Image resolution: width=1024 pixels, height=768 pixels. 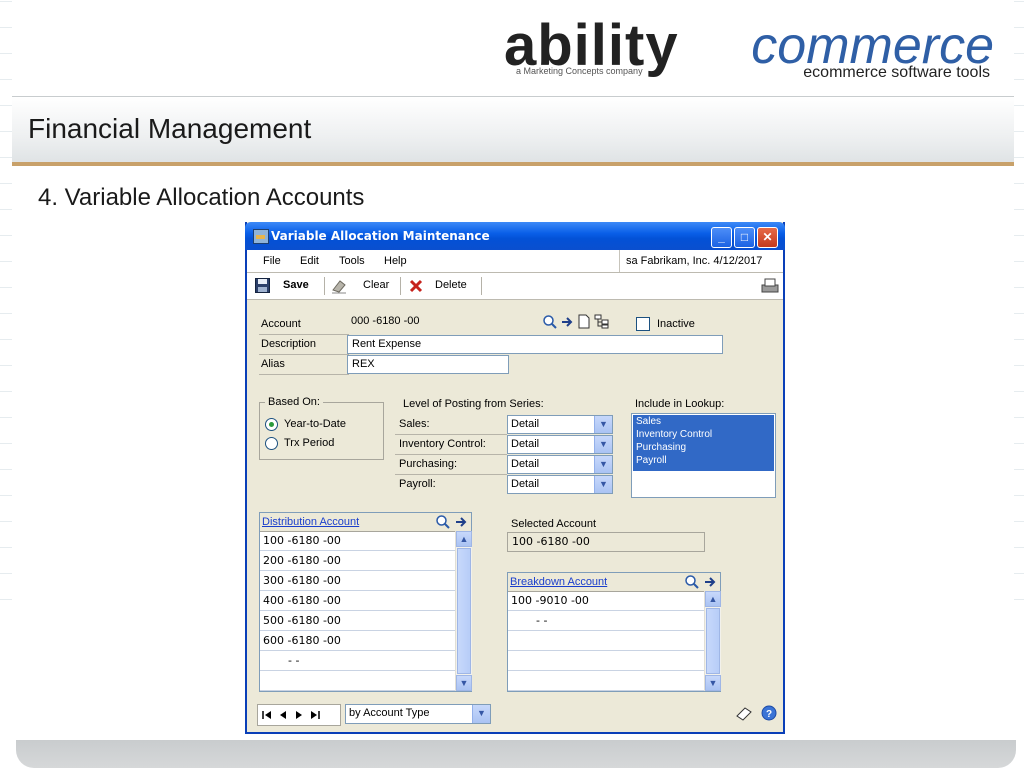 What do you see at coordinates (358, 601) in the screenshot?
I see `distribution-row: 400 -6180 -00` at bounding box center [358, 601].